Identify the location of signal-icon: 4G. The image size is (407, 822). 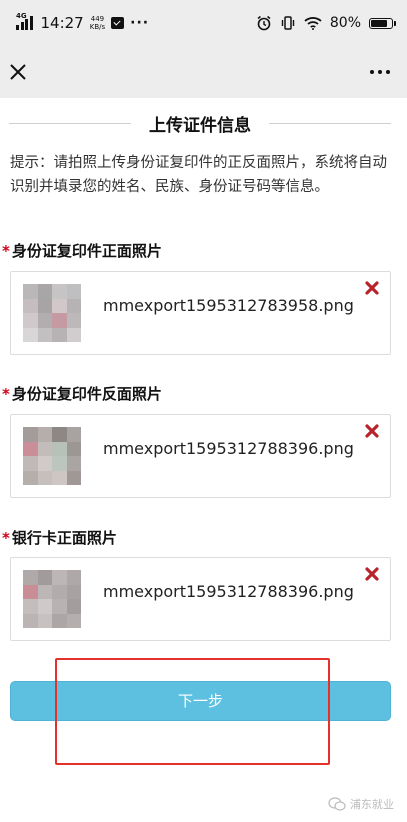
(24, 21).